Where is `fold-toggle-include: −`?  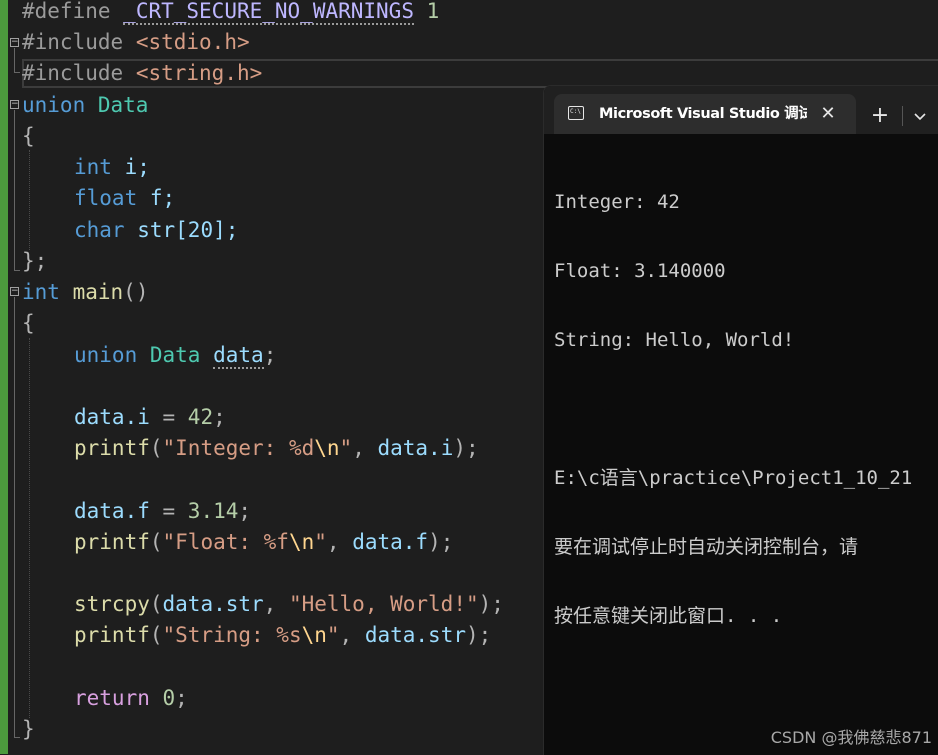
fold-toggle-include: − is located at coordinates (14, 42).